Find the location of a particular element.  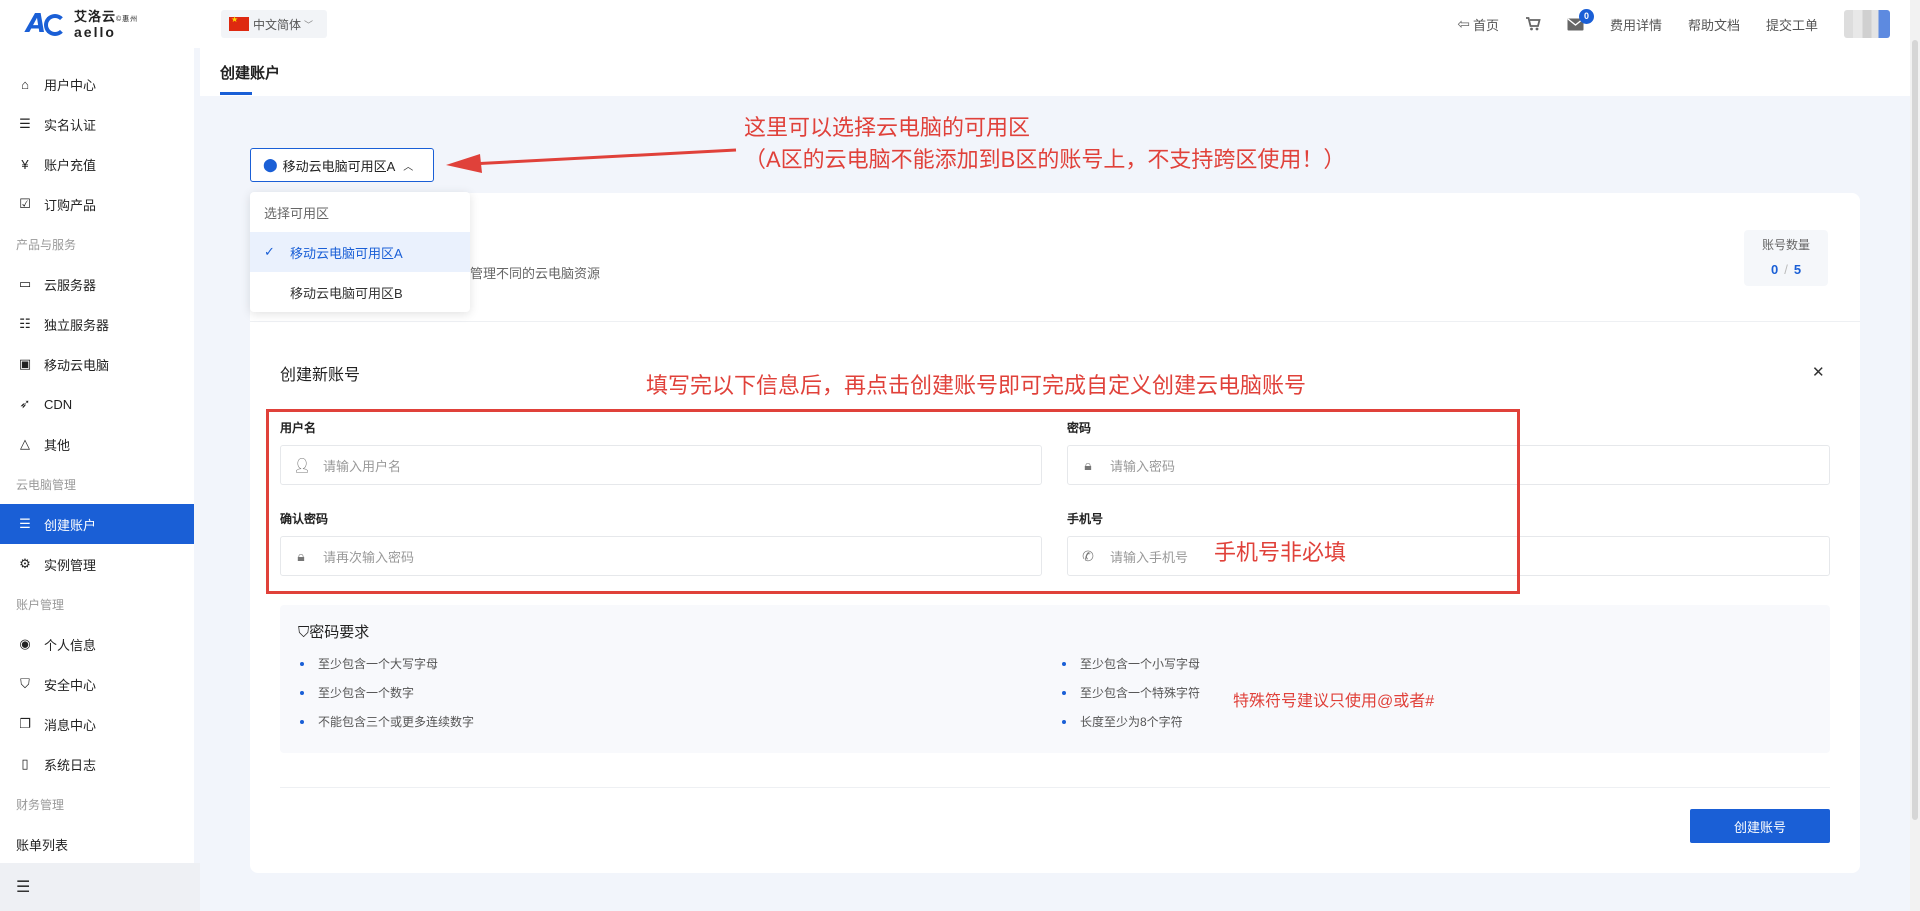

nav-home: ⇦ 首页 is located at coordinates (1478, 24).